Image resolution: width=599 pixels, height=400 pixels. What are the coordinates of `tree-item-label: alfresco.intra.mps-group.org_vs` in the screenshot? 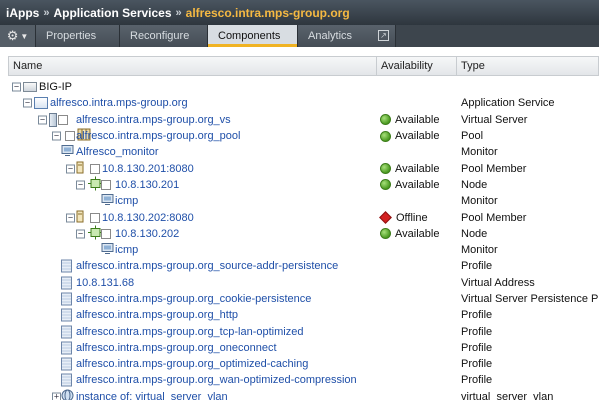 It's located at (153, 120).